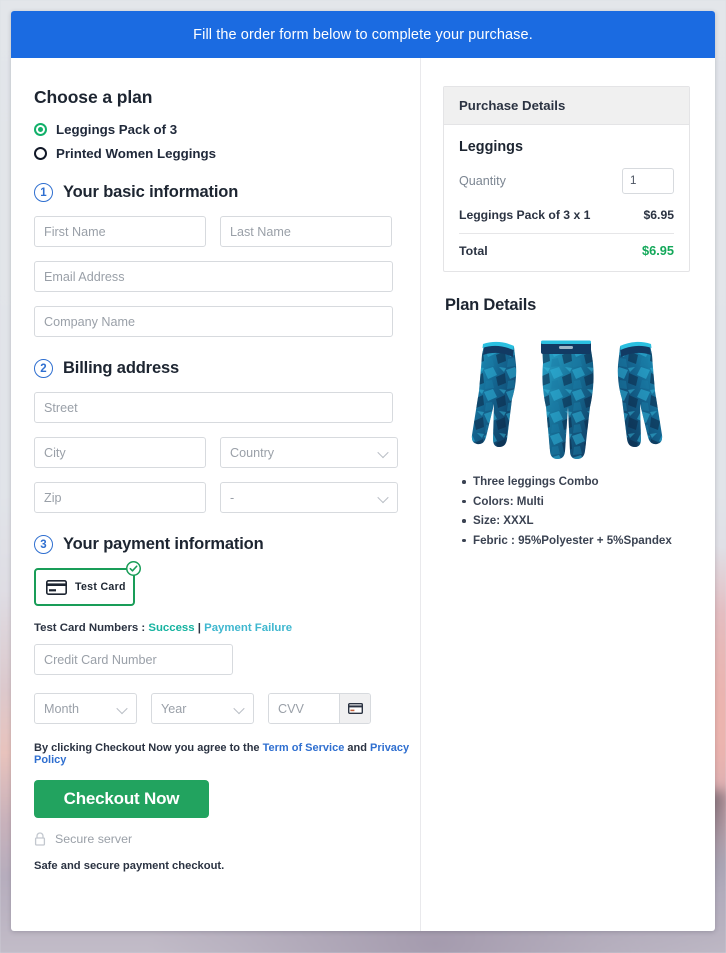  Describe the element at coordinates (163, 544) in the screenshot. I see `step-title: Your payment information` at that location.